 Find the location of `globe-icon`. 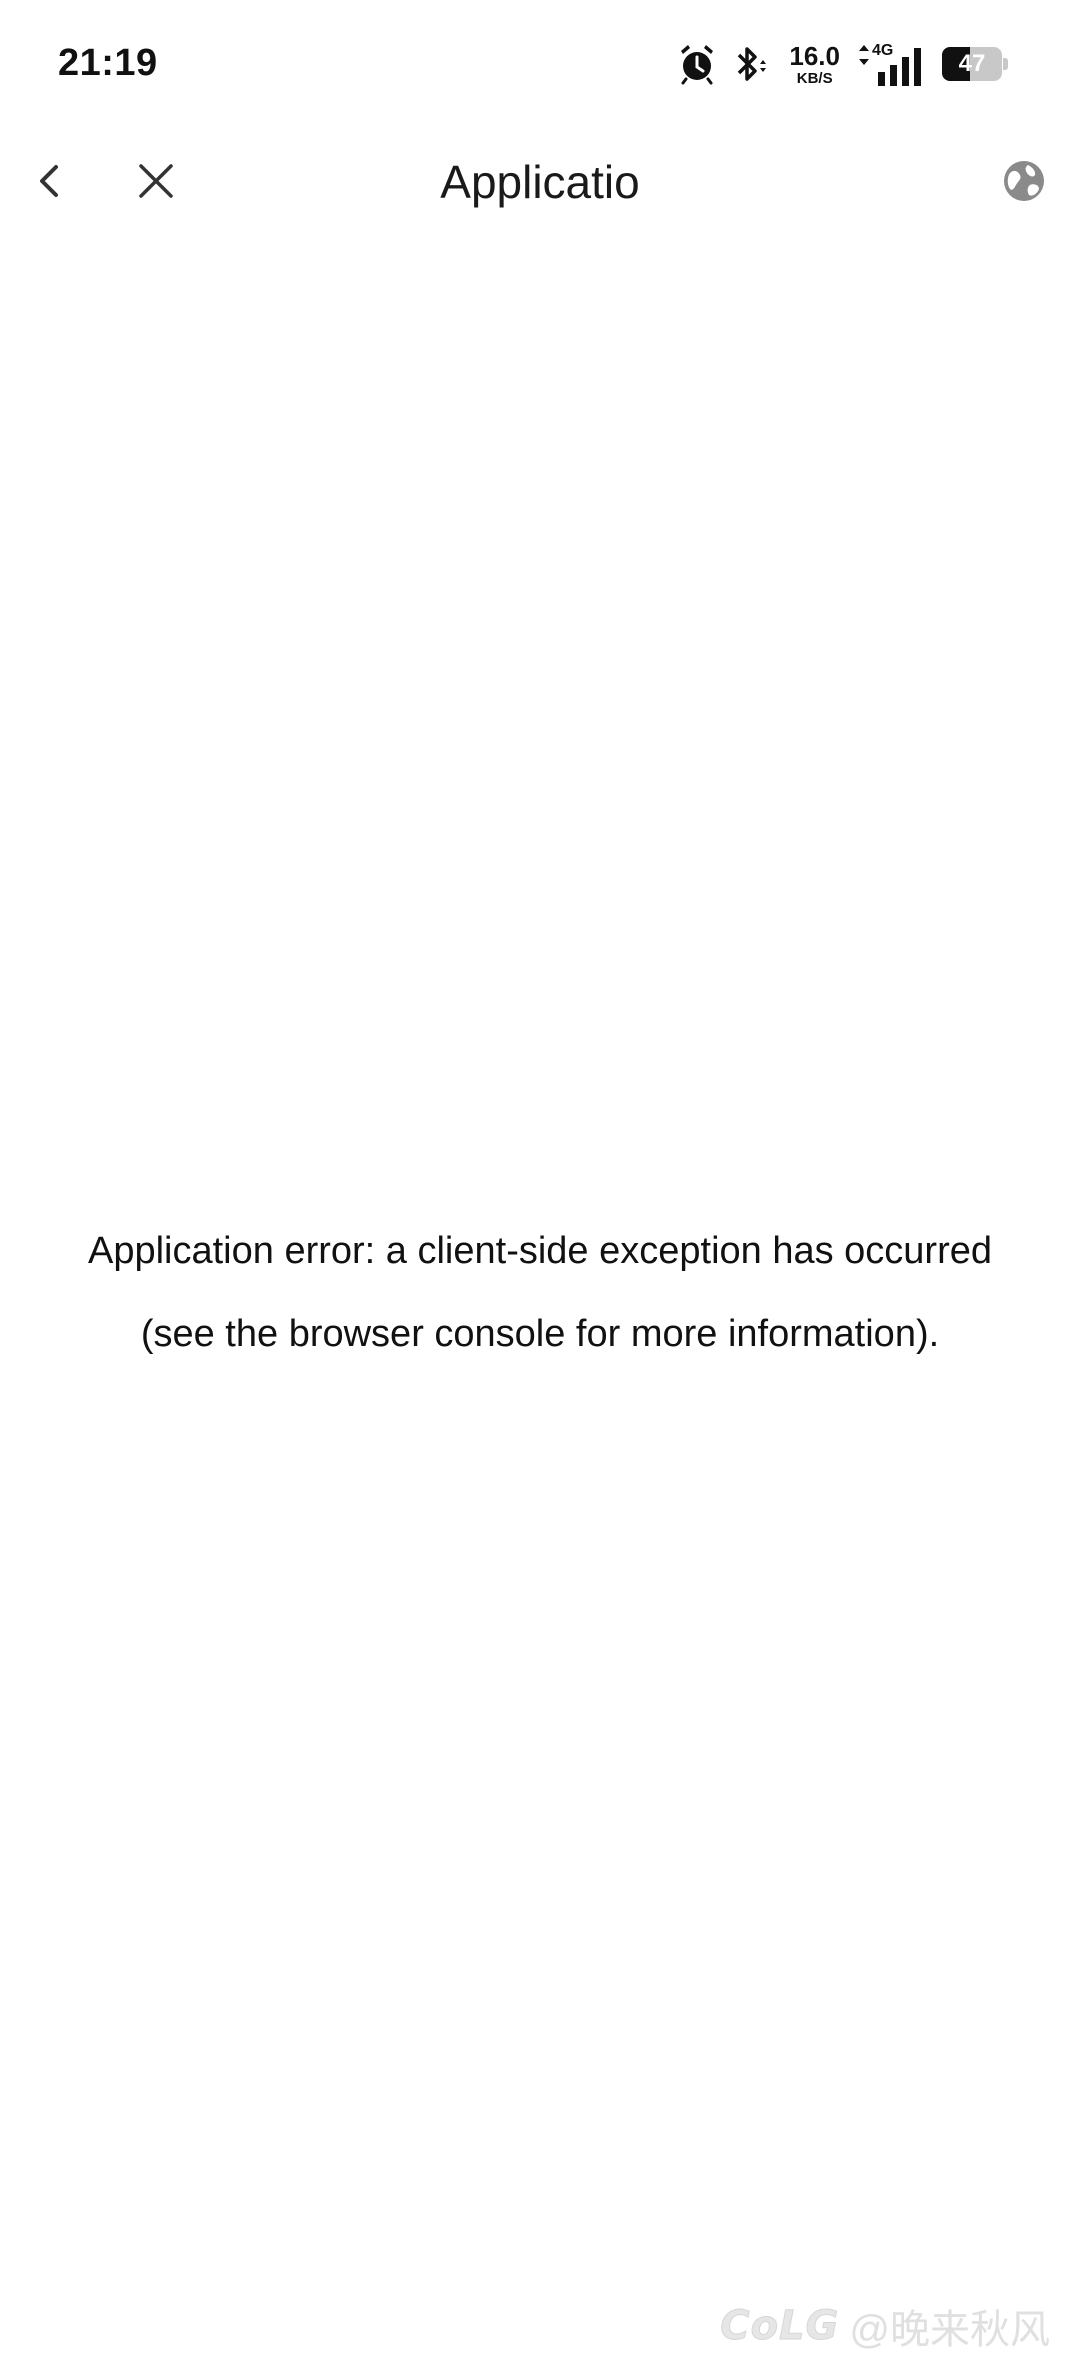

globe-icon is located at coordinates (1024, 183).